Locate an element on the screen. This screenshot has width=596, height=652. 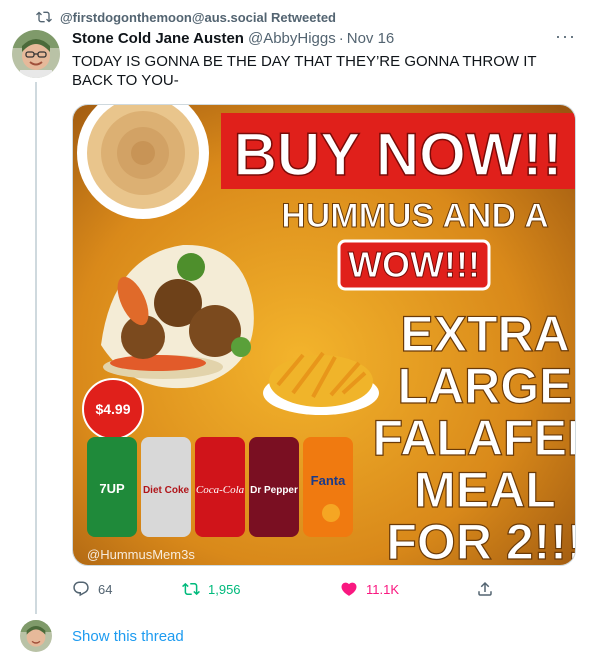
thread-avatar is located at coordinates (36, 636).